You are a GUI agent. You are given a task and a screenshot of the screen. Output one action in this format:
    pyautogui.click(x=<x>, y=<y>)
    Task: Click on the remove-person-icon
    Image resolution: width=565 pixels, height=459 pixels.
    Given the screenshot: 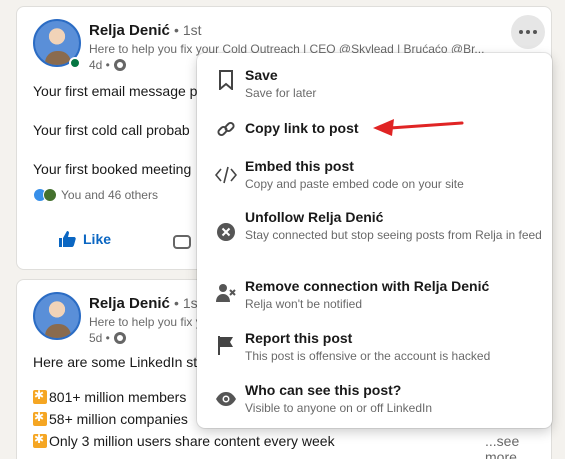 What is the action you would take?
    pyautogui.click(x=226, y=293)
    